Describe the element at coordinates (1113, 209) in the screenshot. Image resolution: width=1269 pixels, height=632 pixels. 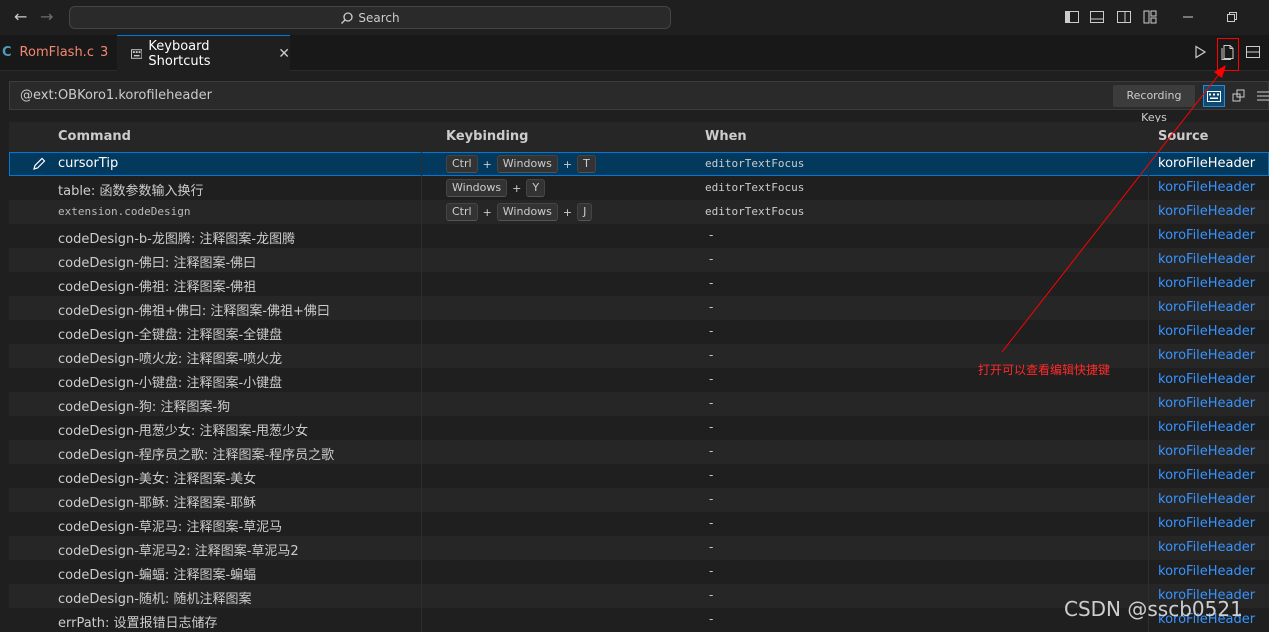
I see `annotation-arrow` at that location.